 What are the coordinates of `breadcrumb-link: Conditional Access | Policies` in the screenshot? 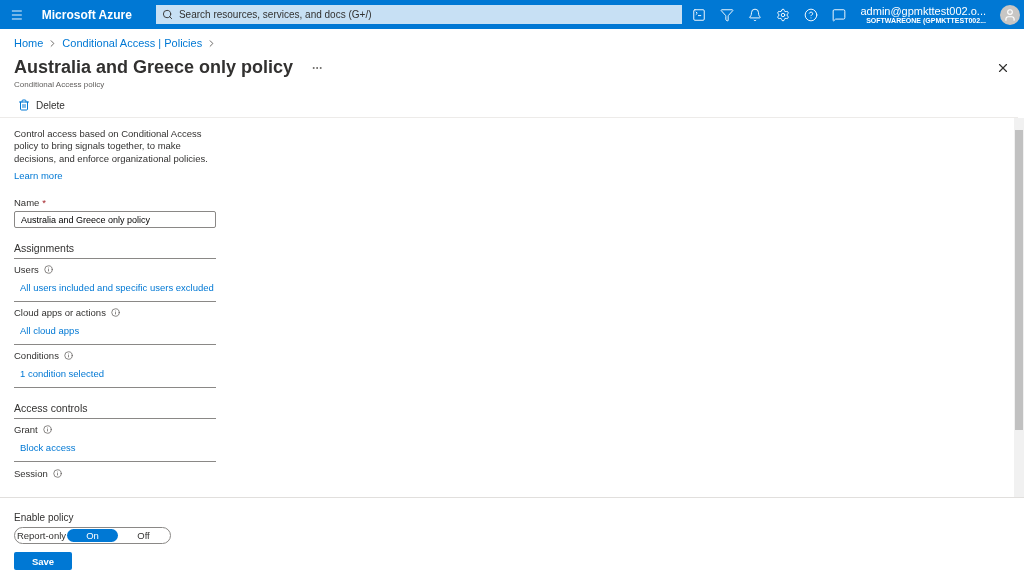 It's located at (132, 43).